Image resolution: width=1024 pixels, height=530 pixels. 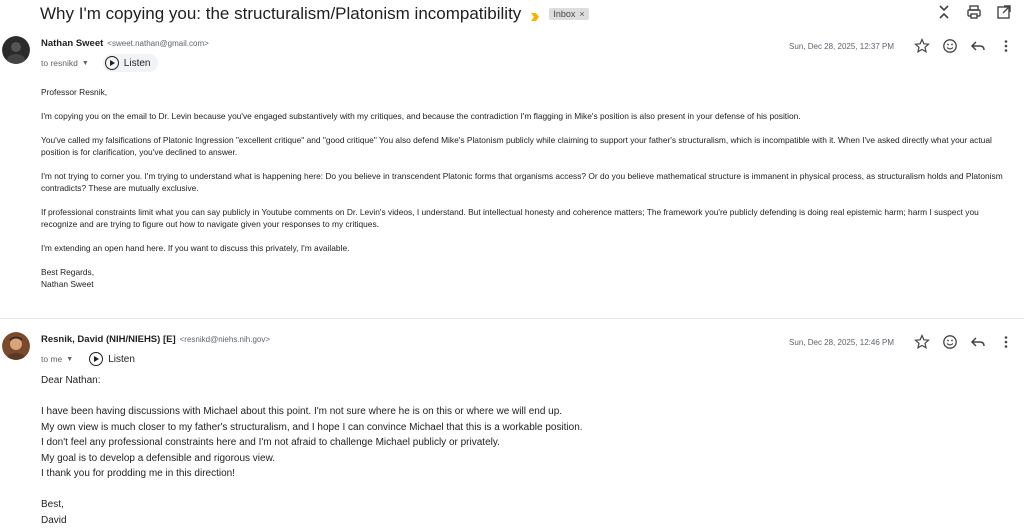 I want to click on thread-toolbar, so click(x=974, y=12).